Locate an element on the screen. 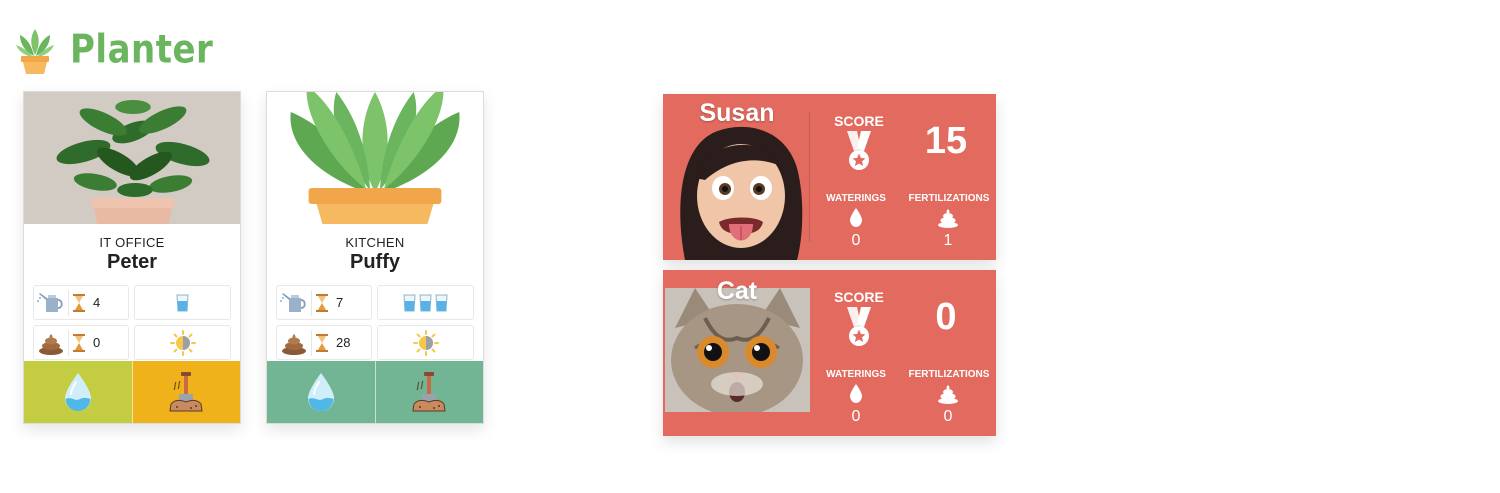 The width and height of the screenshot is (1500, 493). user-name: Susan is located at coordinates (737, 113).